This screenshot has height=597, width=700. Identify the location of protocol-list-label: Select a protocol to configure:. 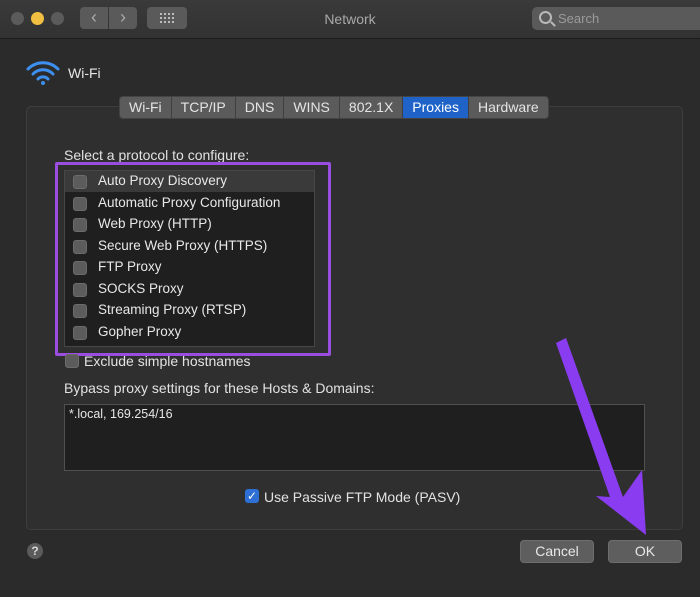
(157, 155).